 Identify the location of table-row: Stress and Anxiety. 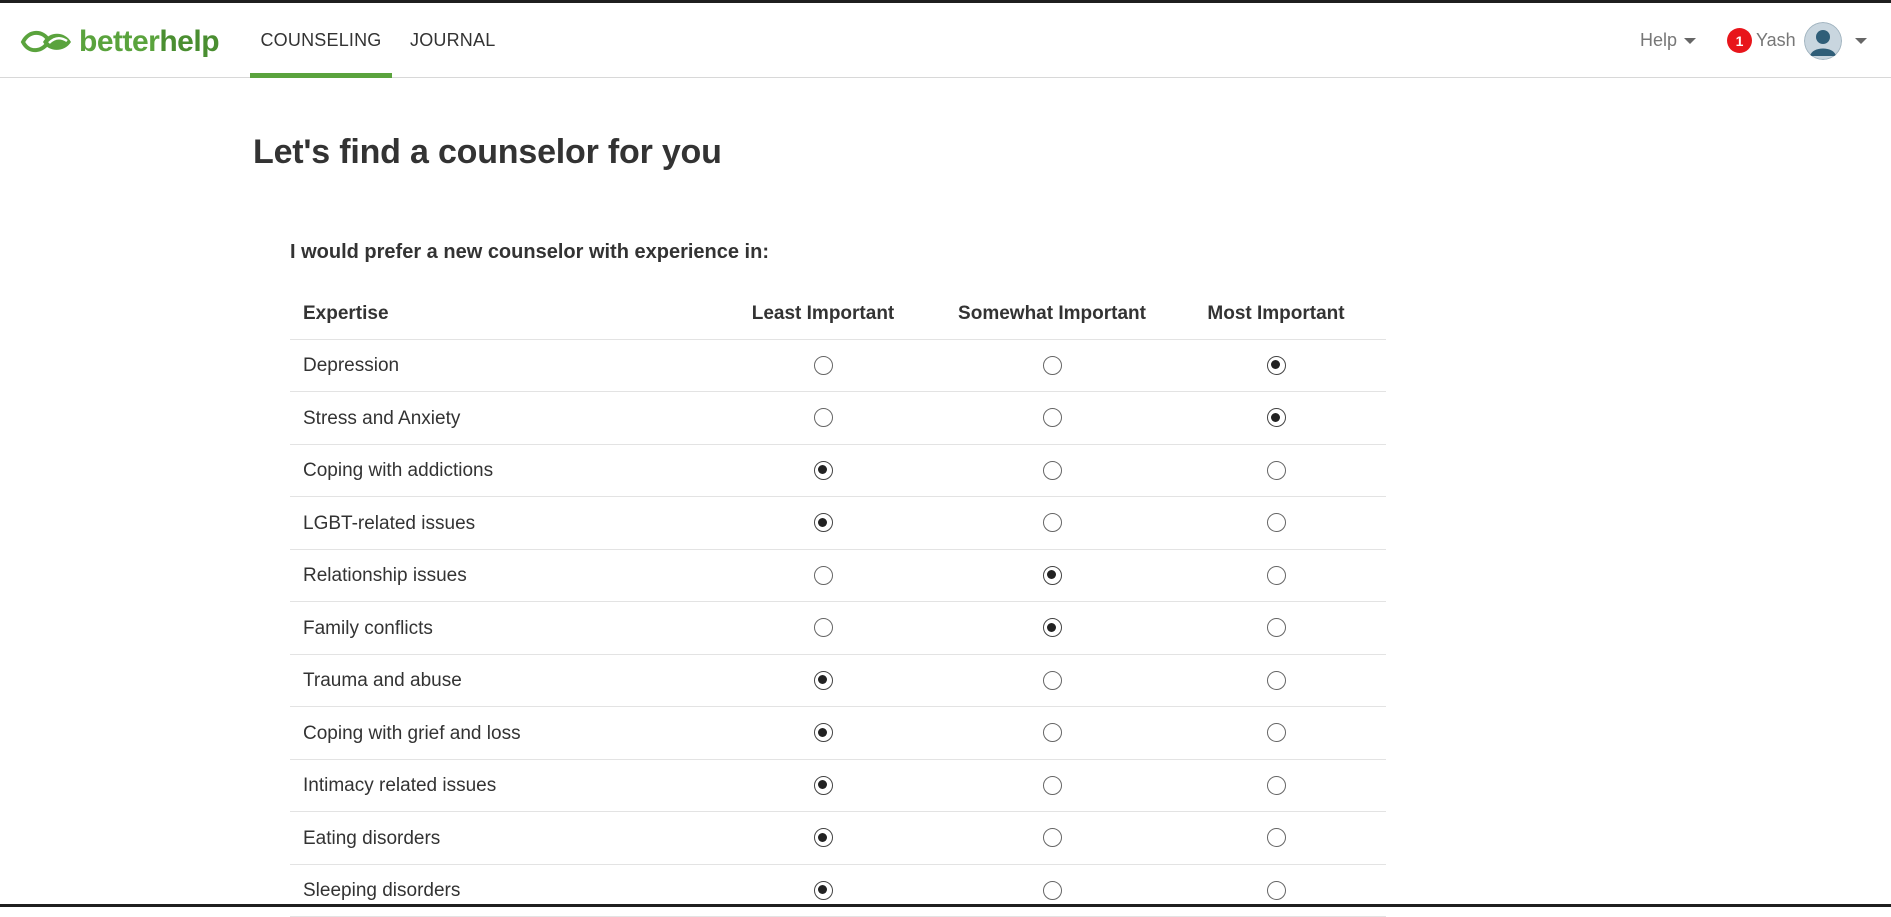
(838, 418).